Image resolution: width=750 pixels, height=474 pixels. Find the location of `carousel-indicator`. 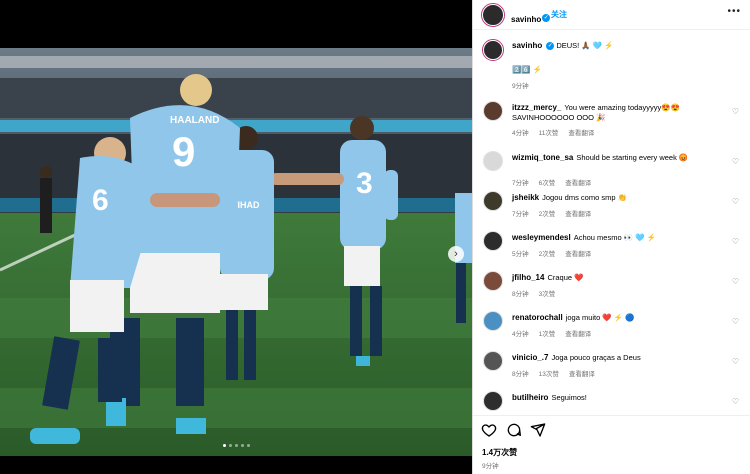

carousel-indicator is located at coordinates (236, 445).